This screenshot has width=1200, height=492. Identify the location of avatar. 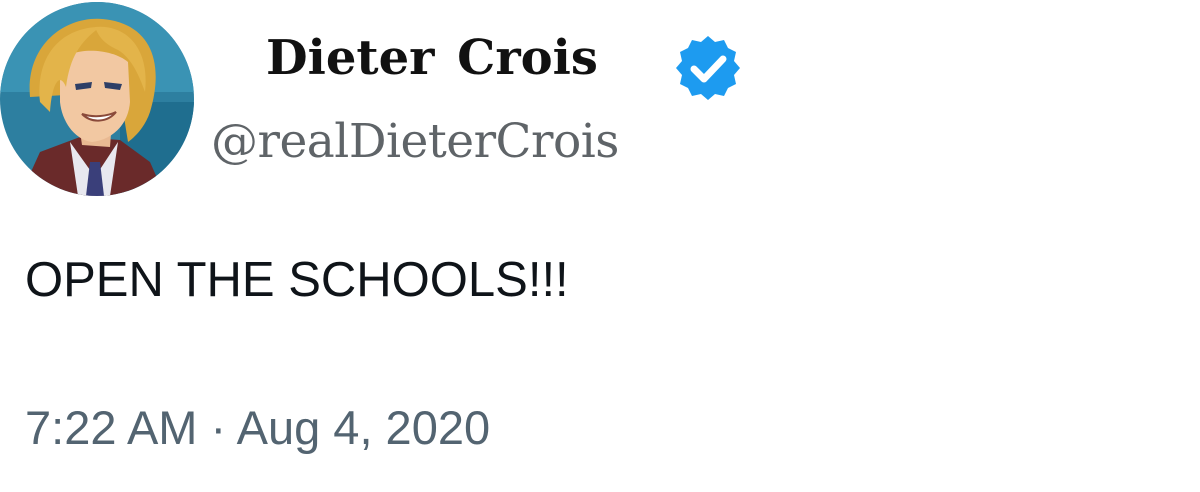
(97, 99).